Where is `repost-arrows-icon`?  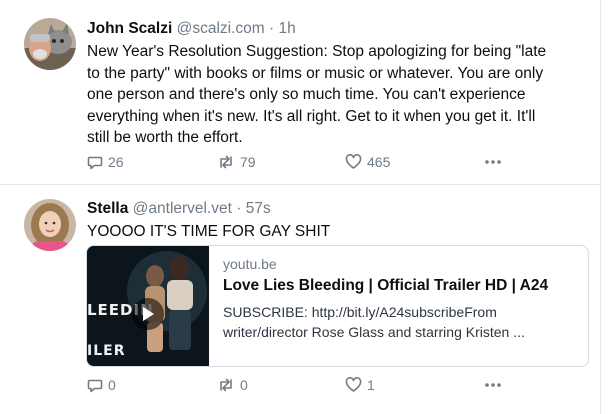
repost-arrows-icon is located at coordinates (226, 385).